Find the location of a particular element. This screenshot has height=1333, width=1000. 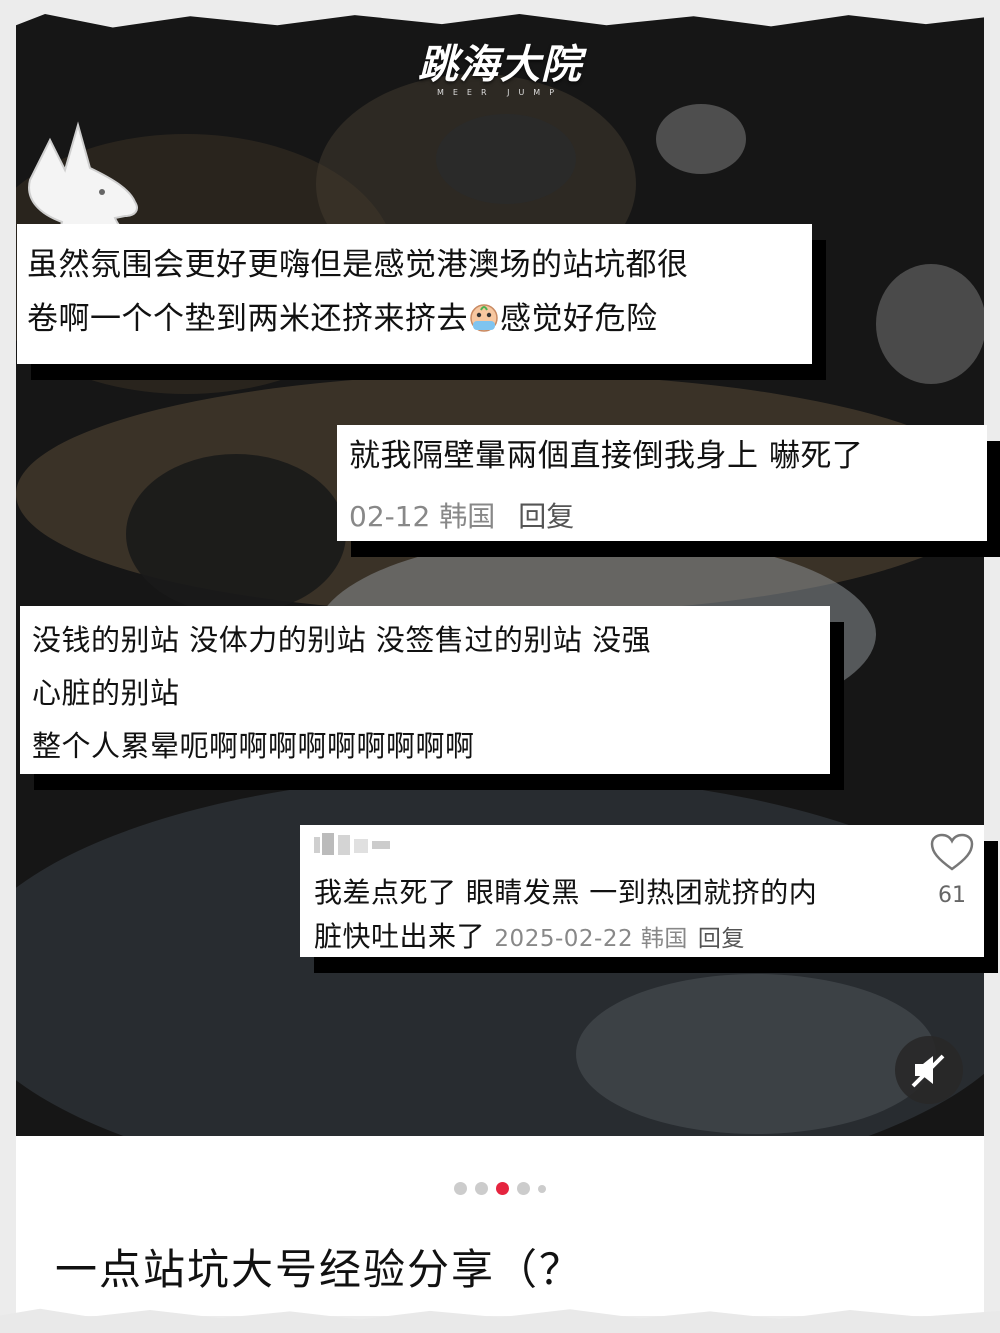

comment-line: 卷啊一个个垫到两米还挤来挤去 感觉好危险 is located at coordinates (422, 319).